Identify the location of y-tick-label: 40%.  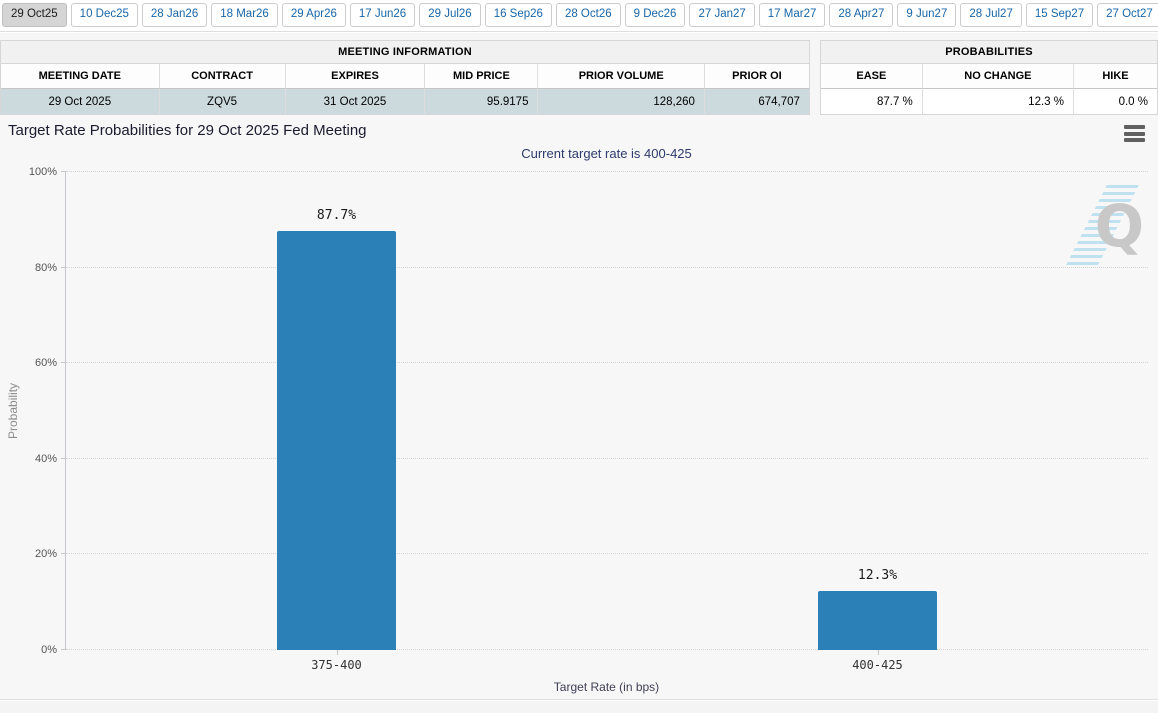
(45, 458).